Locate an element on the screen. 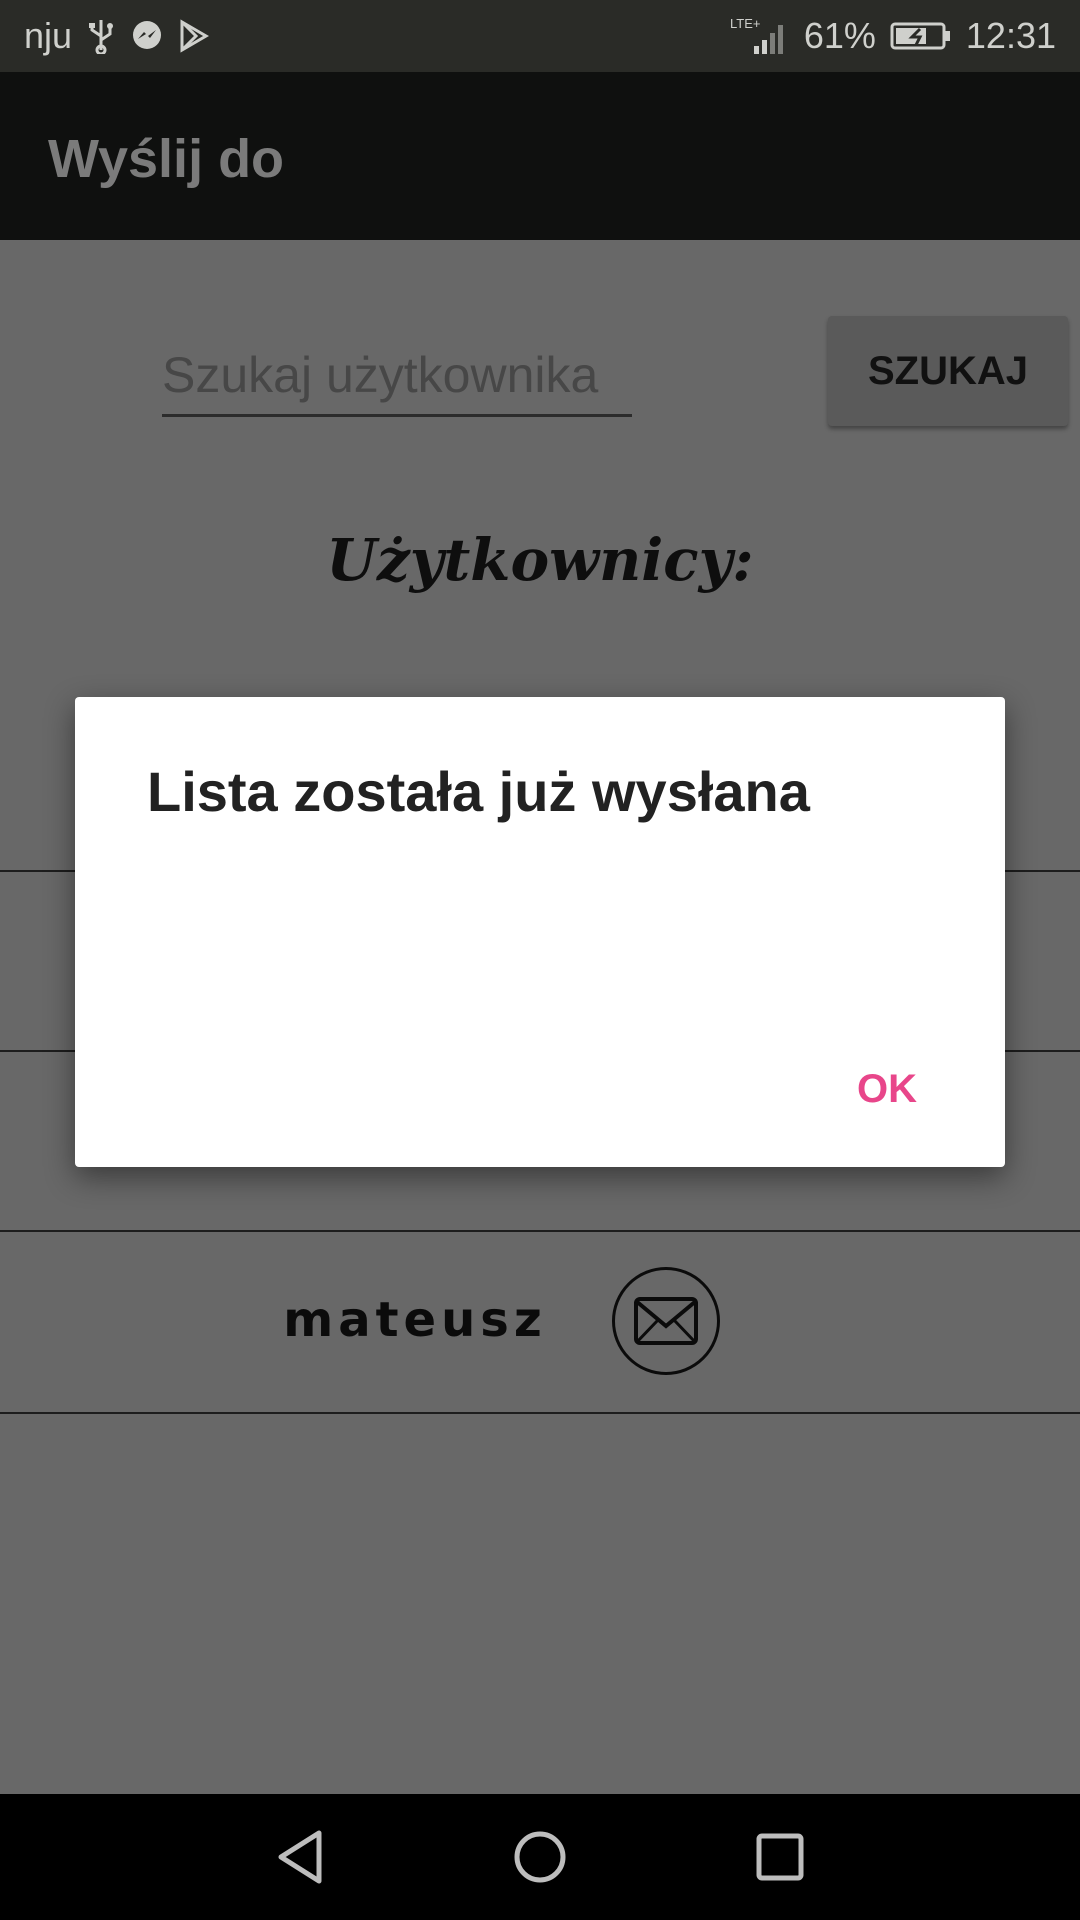 The width and height of the screenshot is (1080, 1920). app-bar: Wyślij do is located at coordinates (540, 156).